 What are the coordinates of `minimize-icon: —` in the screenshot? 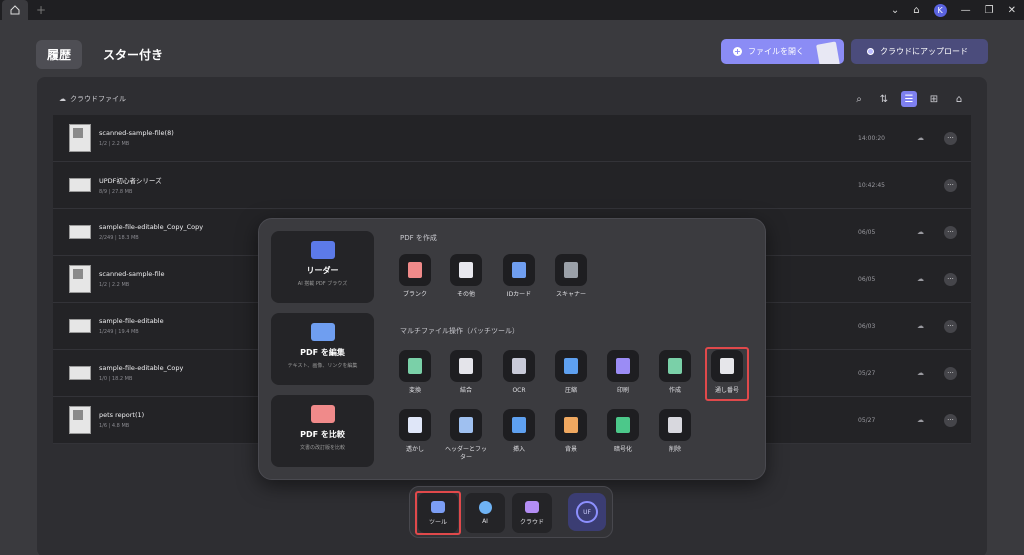 It's located at (966, 10).